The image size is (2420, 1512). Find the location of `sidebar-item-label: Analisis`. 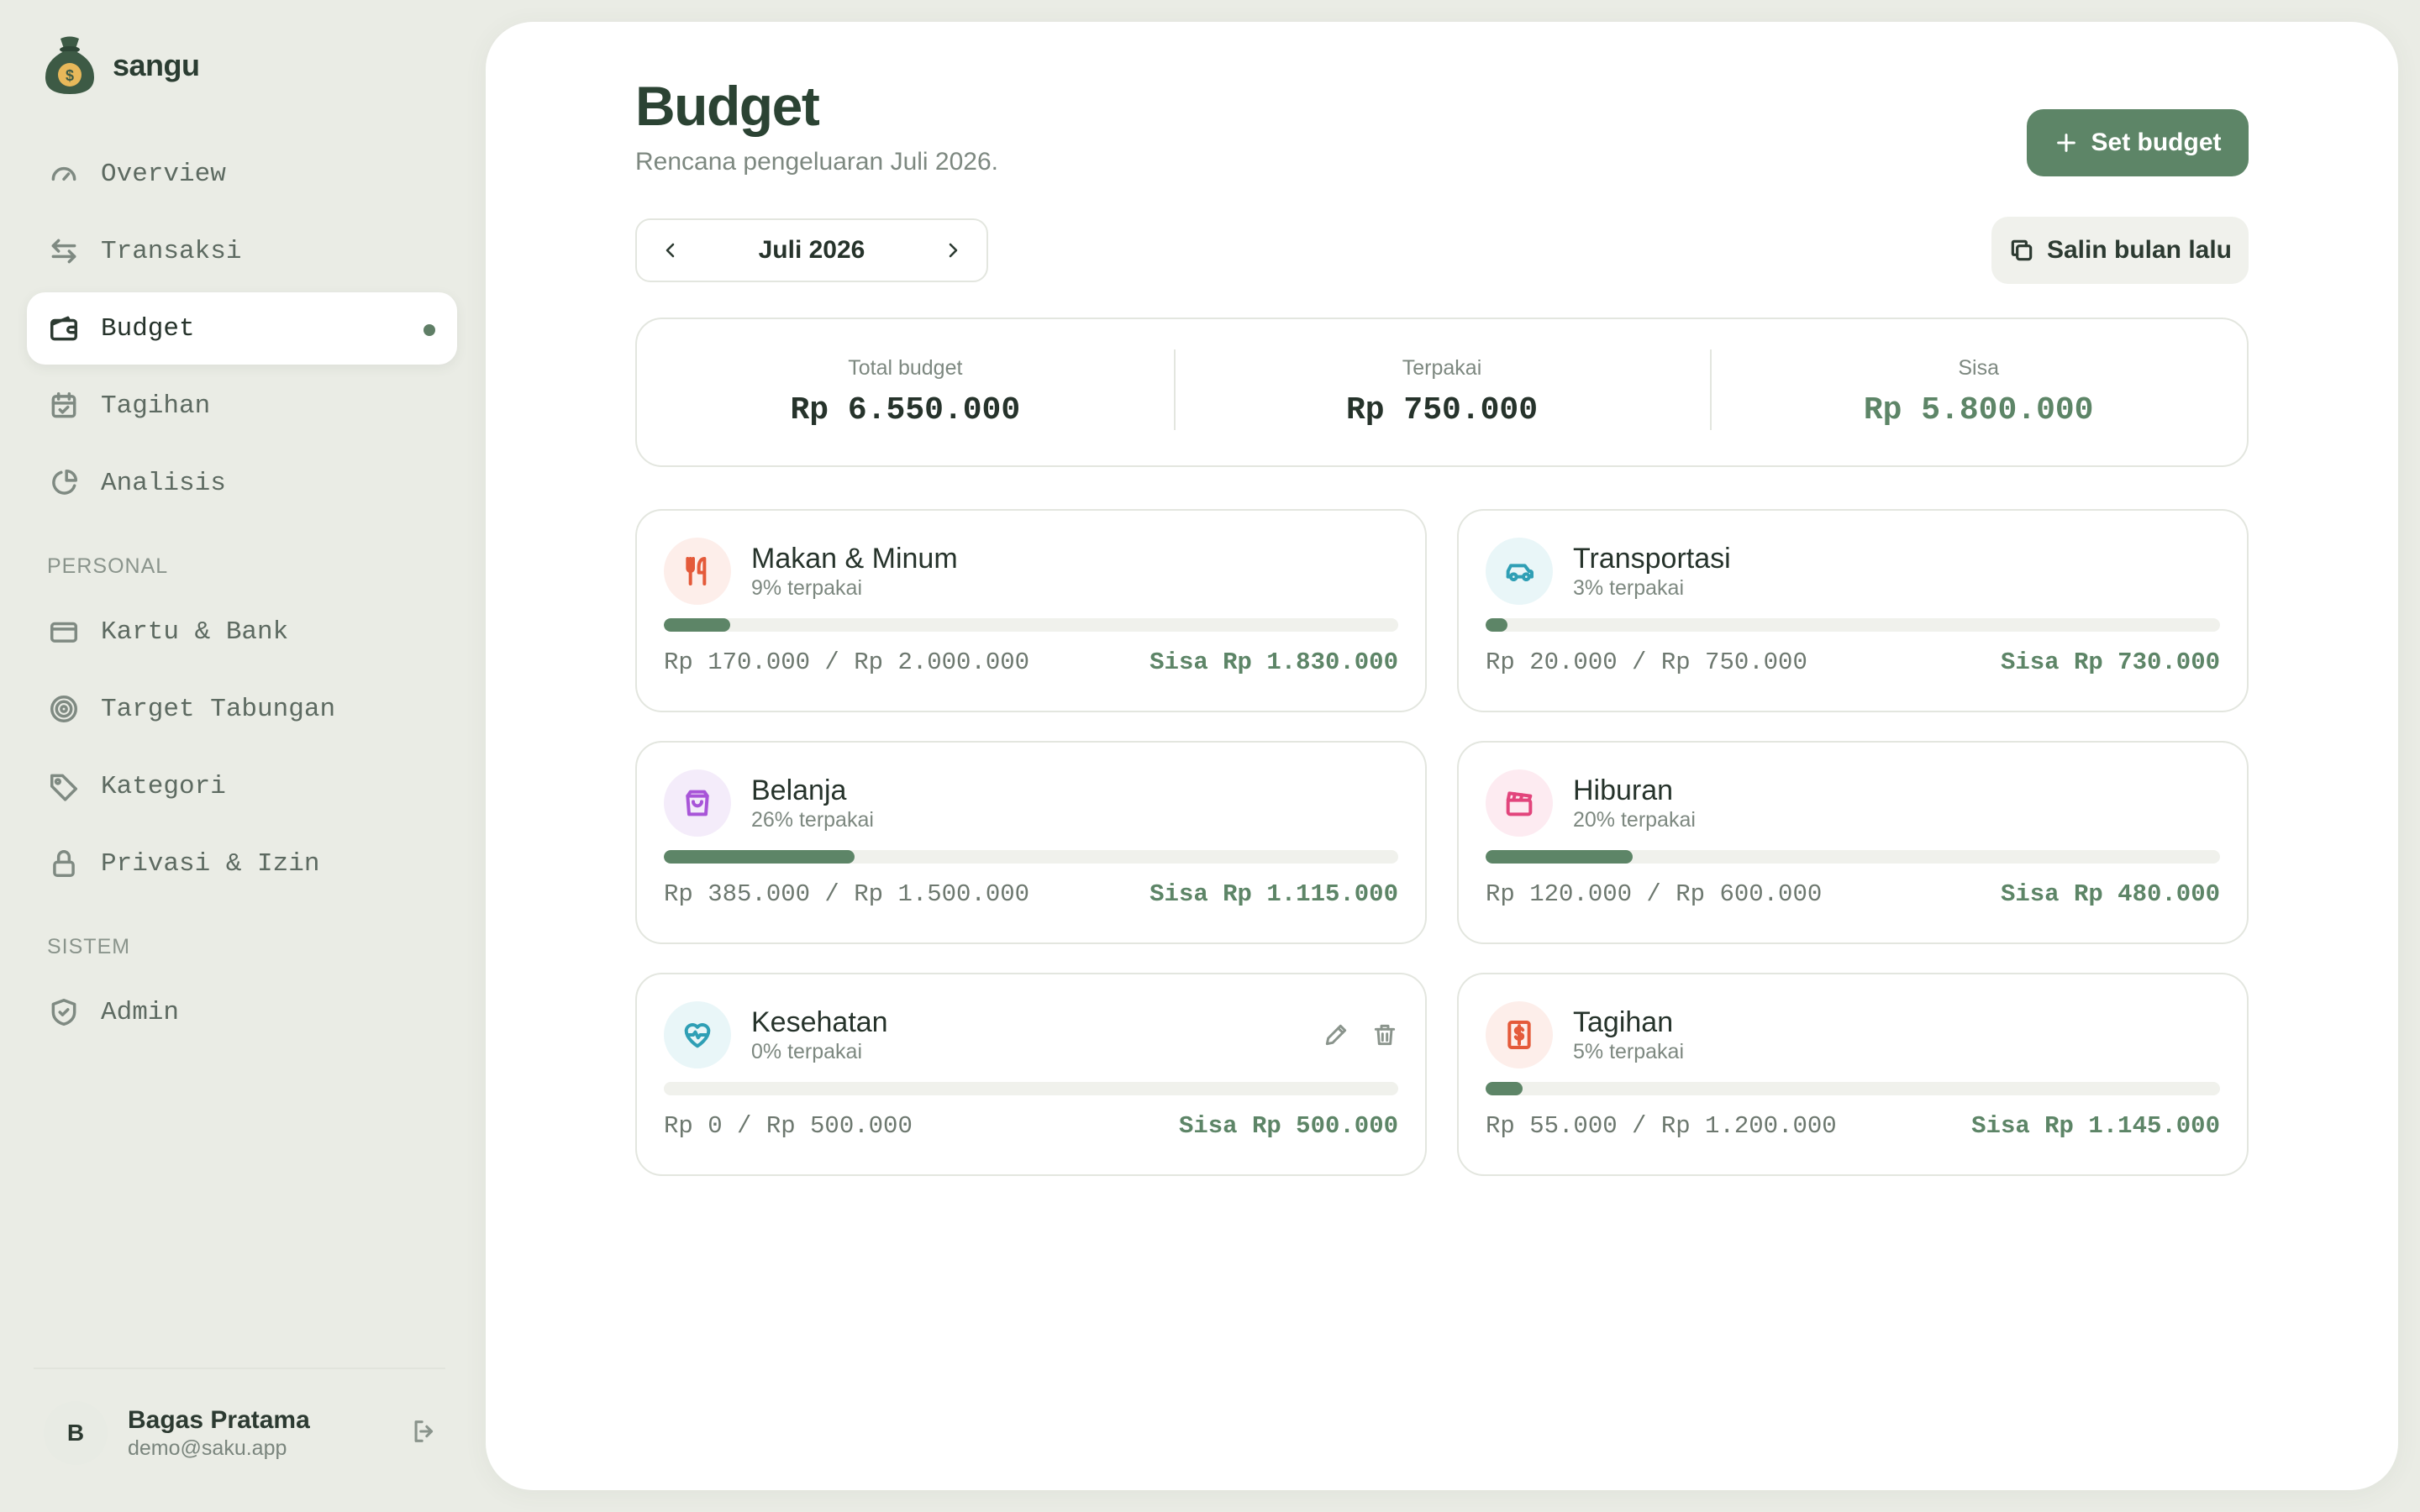

sidebar-item-label: Analisis is located at coordinates (163, 483).